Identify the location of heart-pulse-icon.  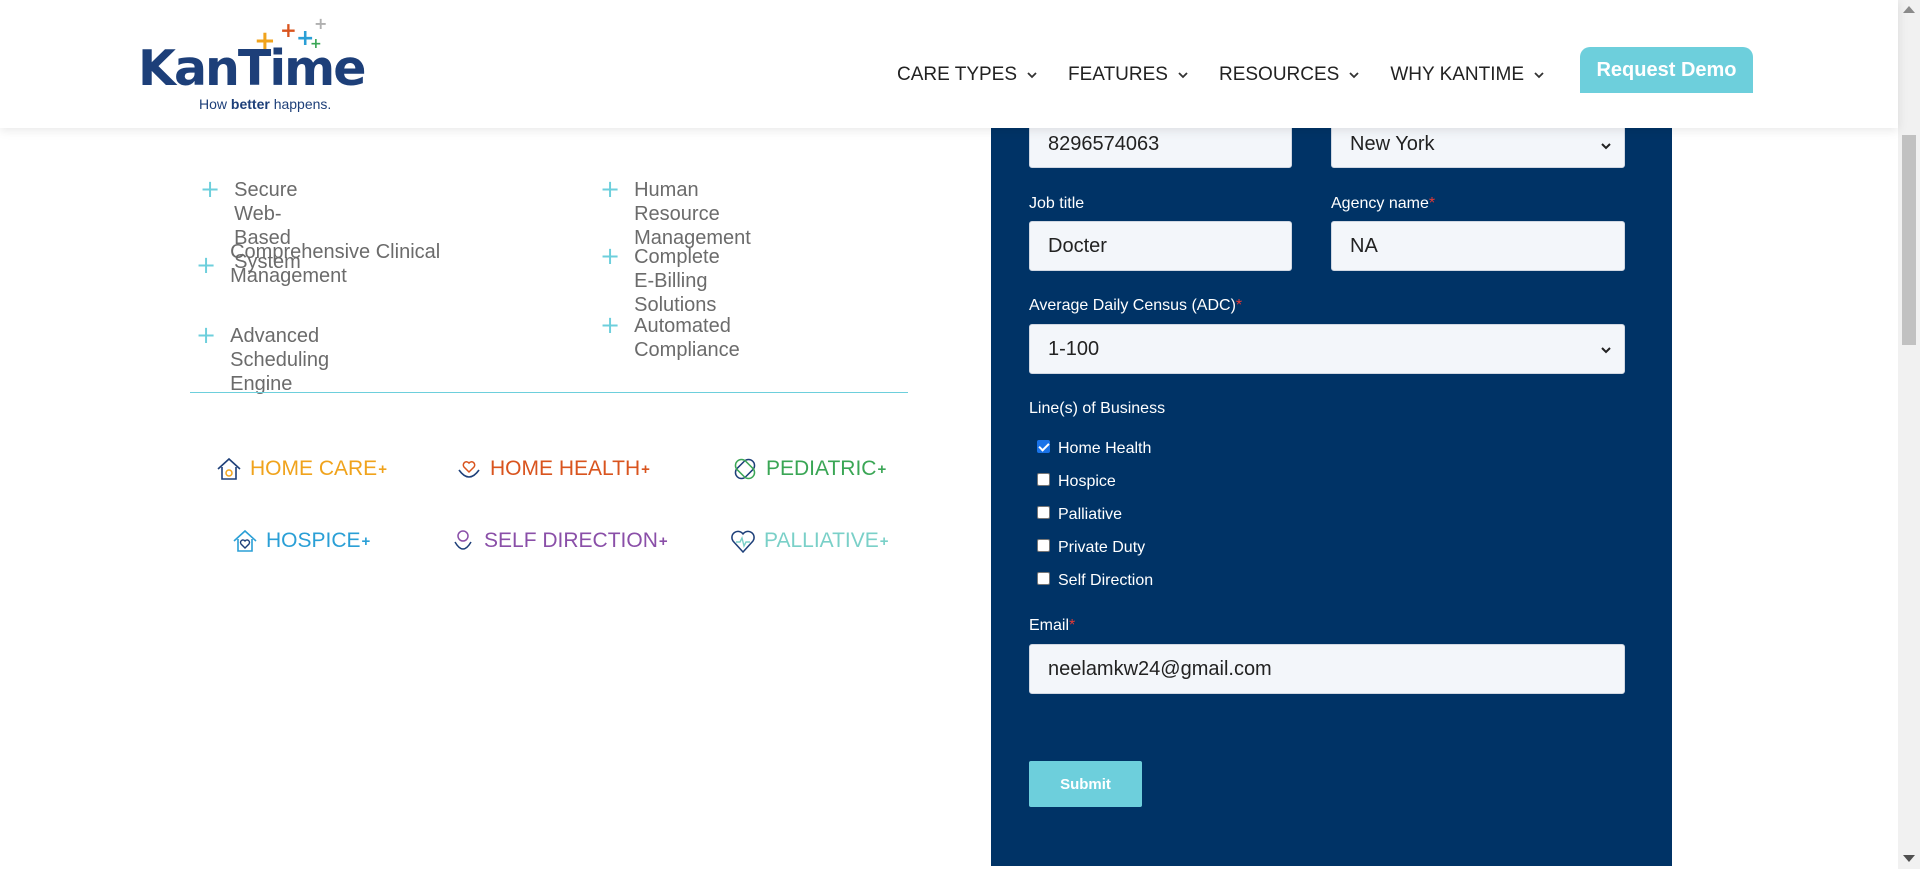
(743, 542).